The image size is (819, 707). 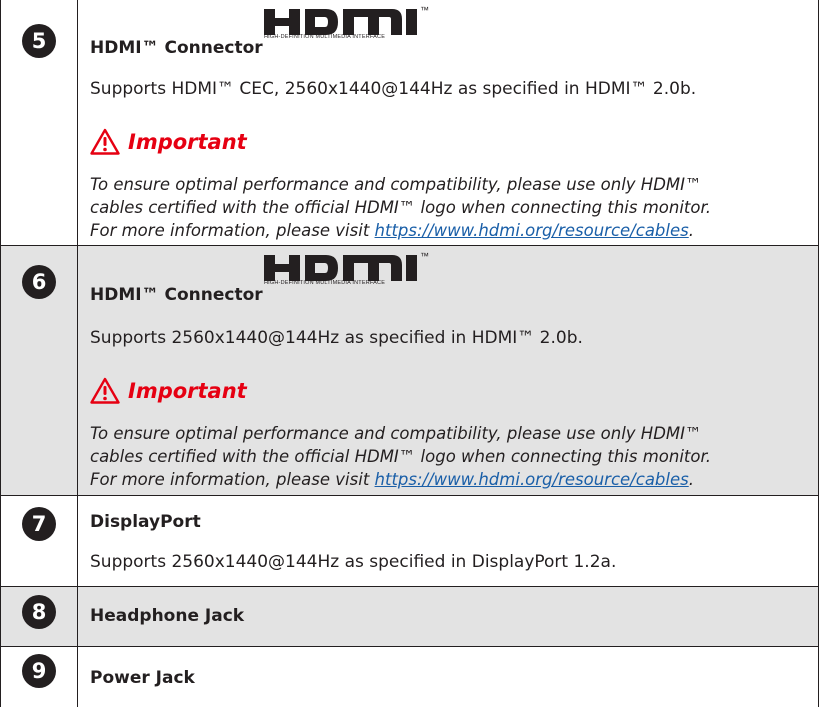 What do you see at coordinates (167, 616) in the screenshot?
I see `item-title: Headphone Jack` at bounding box center [167, 616].